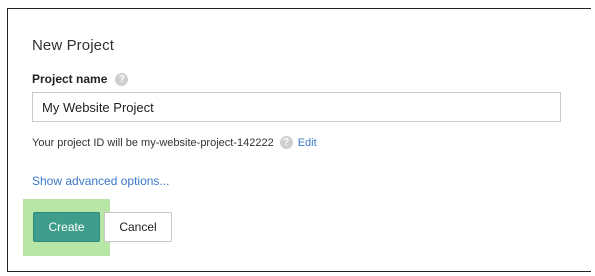  I want to click on project-name-input, so click(296, 107).